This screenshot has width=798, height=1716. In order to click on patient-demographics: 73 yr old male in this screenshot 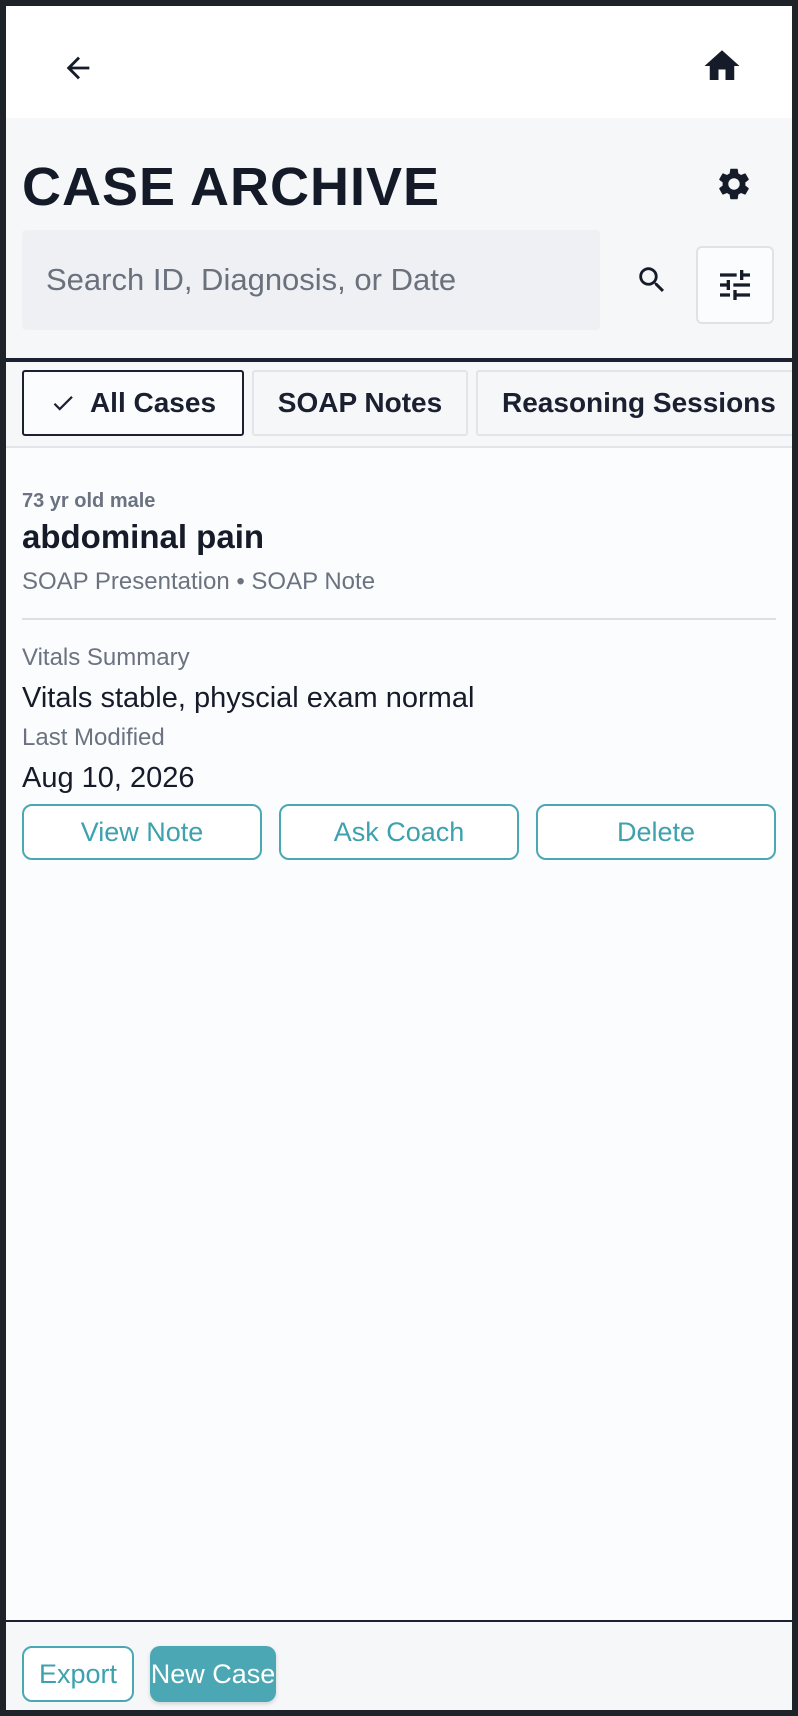, I will do `click(89, 501)`.